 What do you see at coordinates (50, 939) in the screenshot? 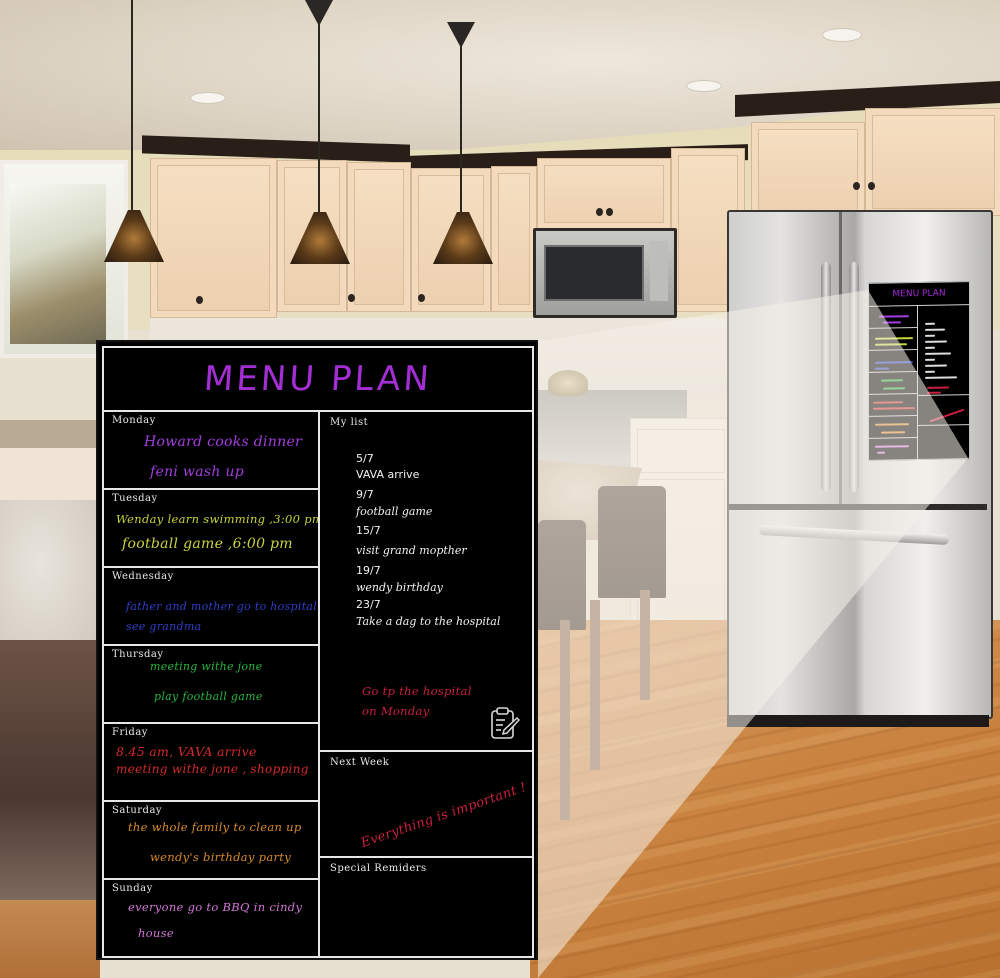
I see `floor` at bounding box center [50, 939].